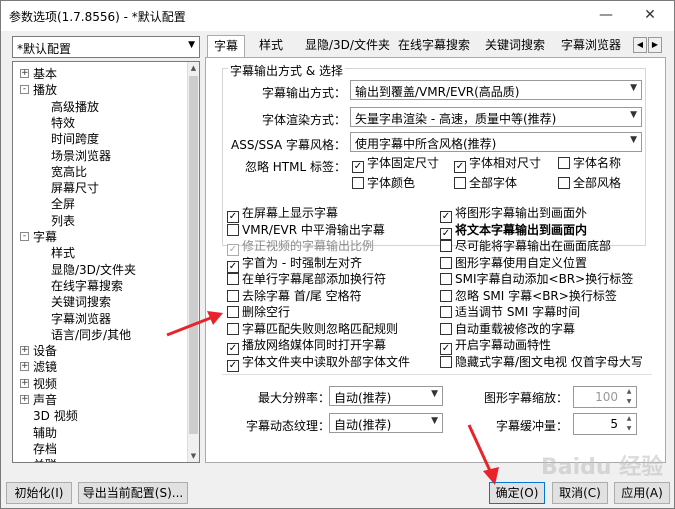  I want to click on tree-item-label: 显隐/3D/文件夹, so click(93, 269).